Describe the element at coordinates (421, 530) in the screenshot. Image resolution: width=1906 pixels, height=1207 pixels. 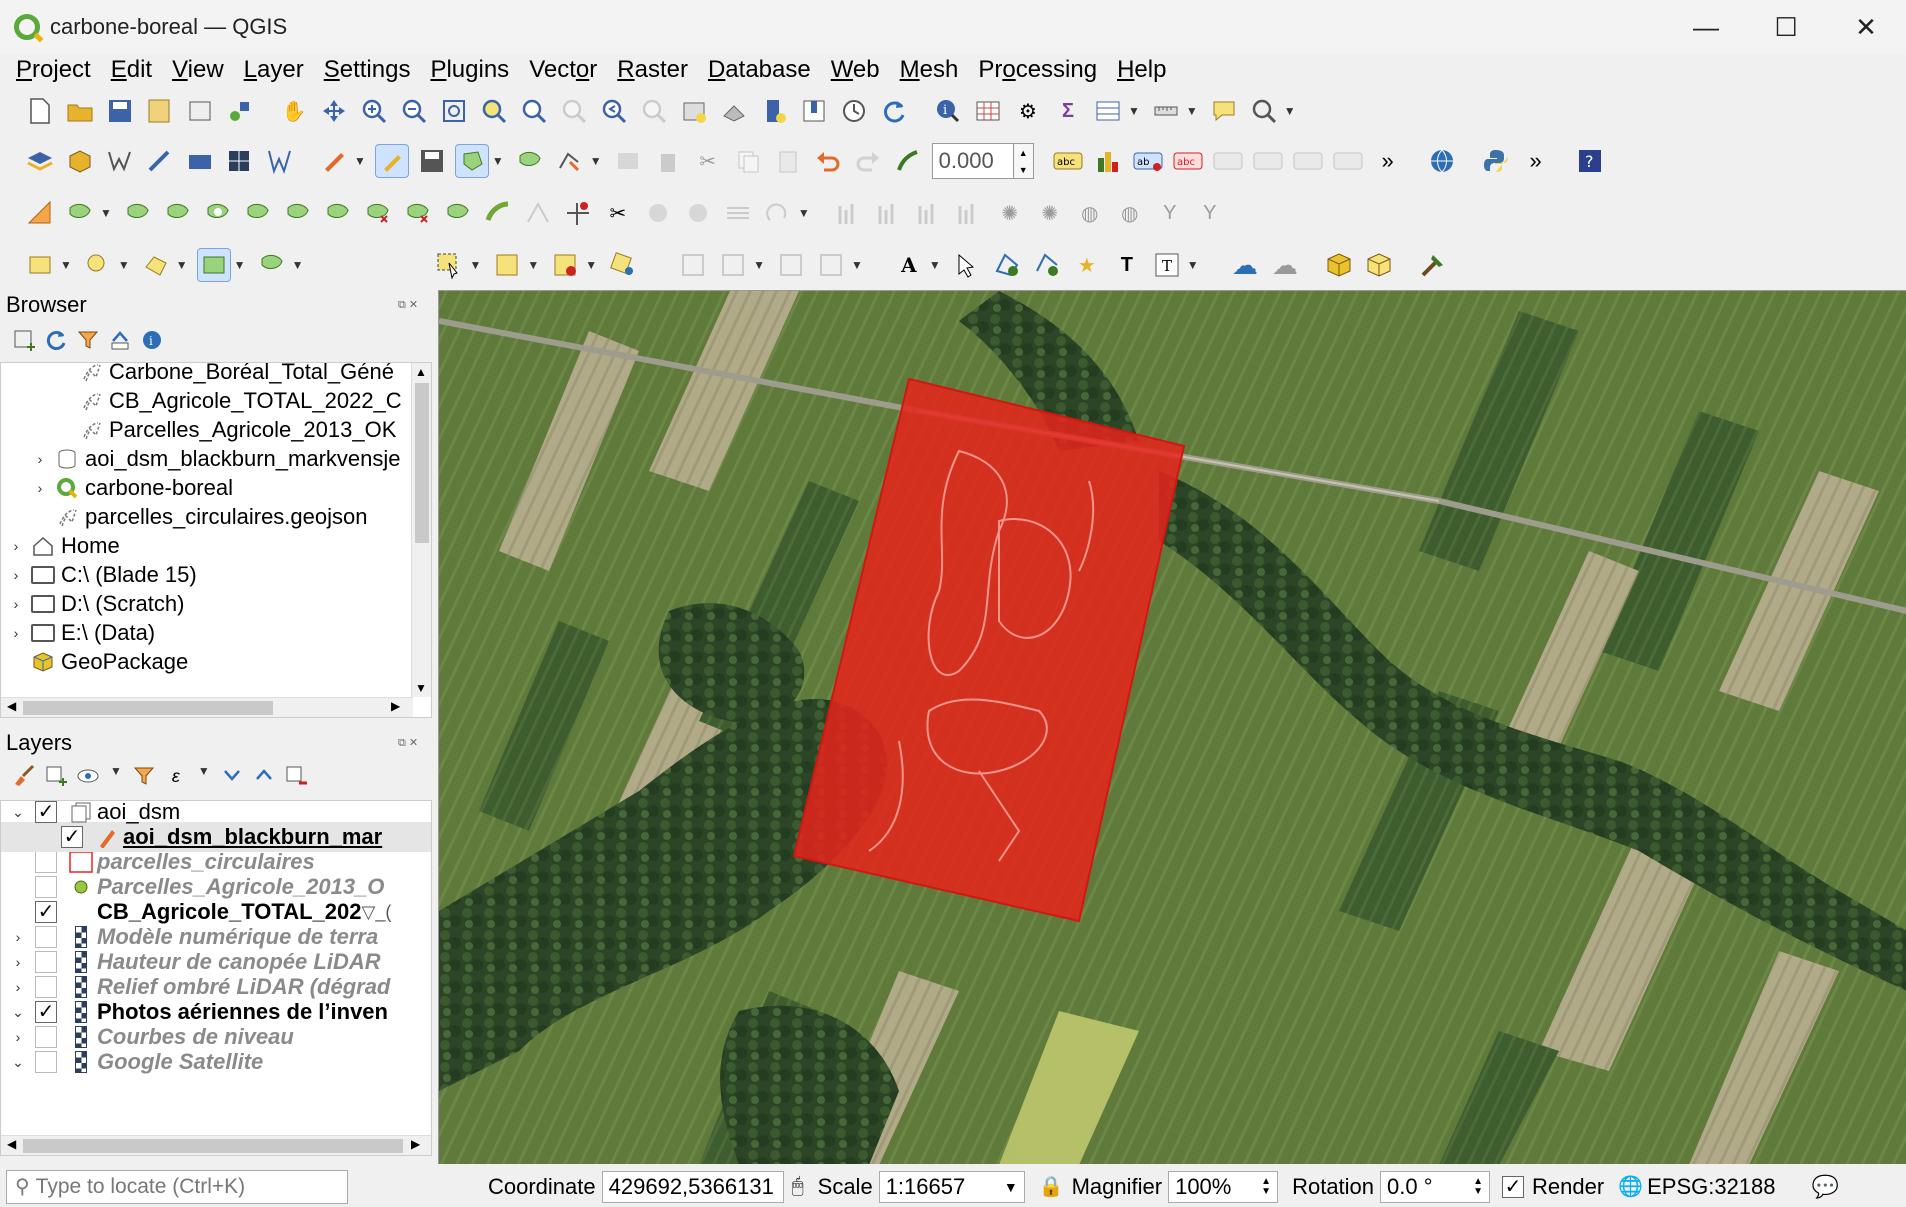
I see `browser-vertical-scrollbar: ▲ ▼` at that location.